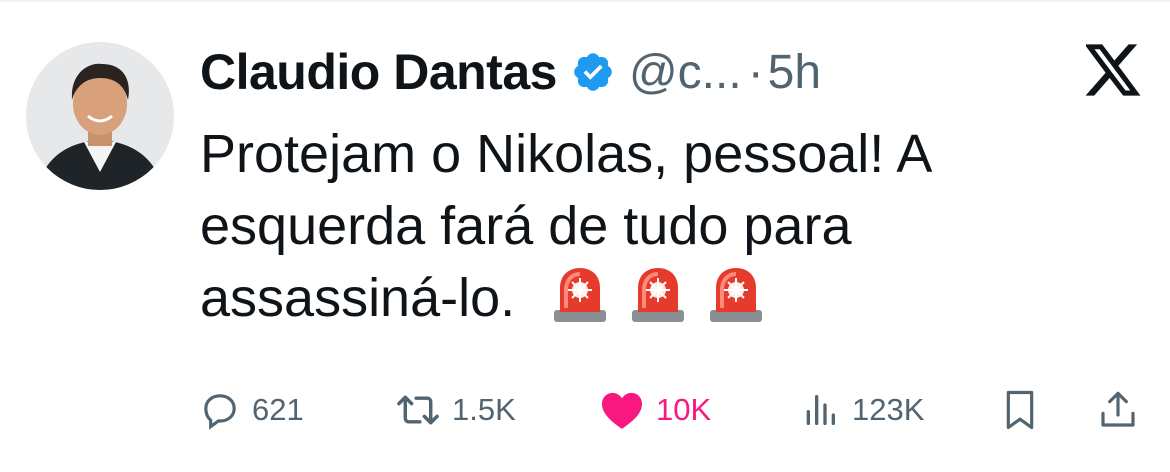 This screenshot has height=472, width=1170. What do you see at coordinates (585, 1) in the screenshot?
I see `top-divider` at bounding box center [585, 1].